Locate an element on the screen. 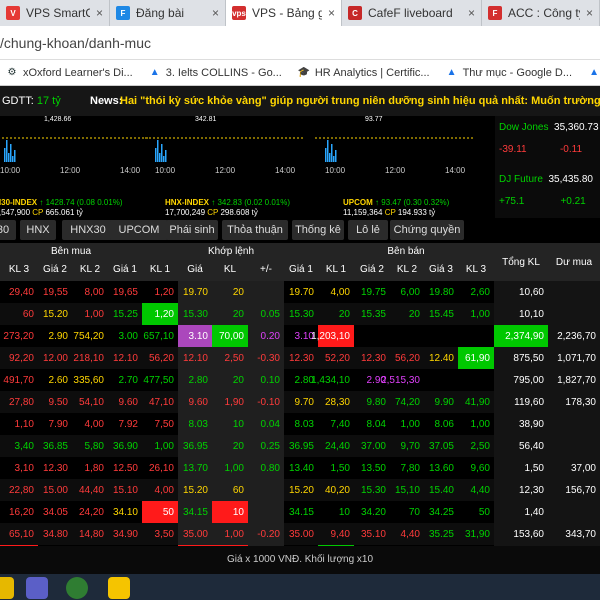 The image size is (600, 600). column-header: KL is located at coordinates (230, 269).